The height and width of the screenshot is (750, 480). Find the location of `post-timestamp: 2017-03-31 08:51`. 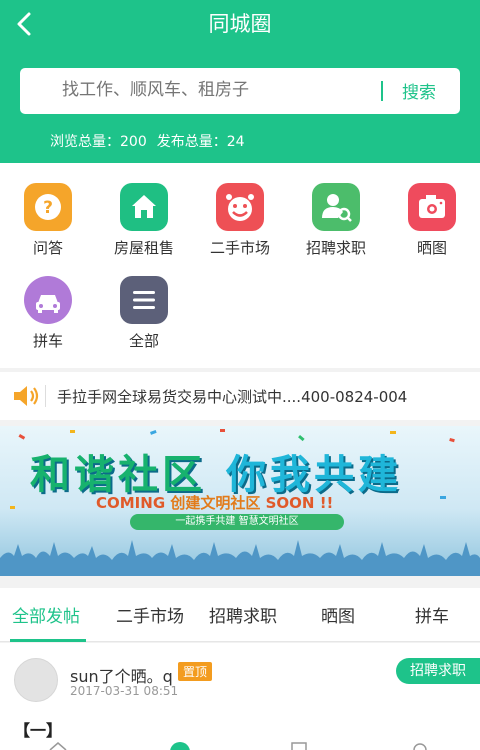

post-timestamp: 2017-03-31 08:51 is located at coordinates (124, 691).